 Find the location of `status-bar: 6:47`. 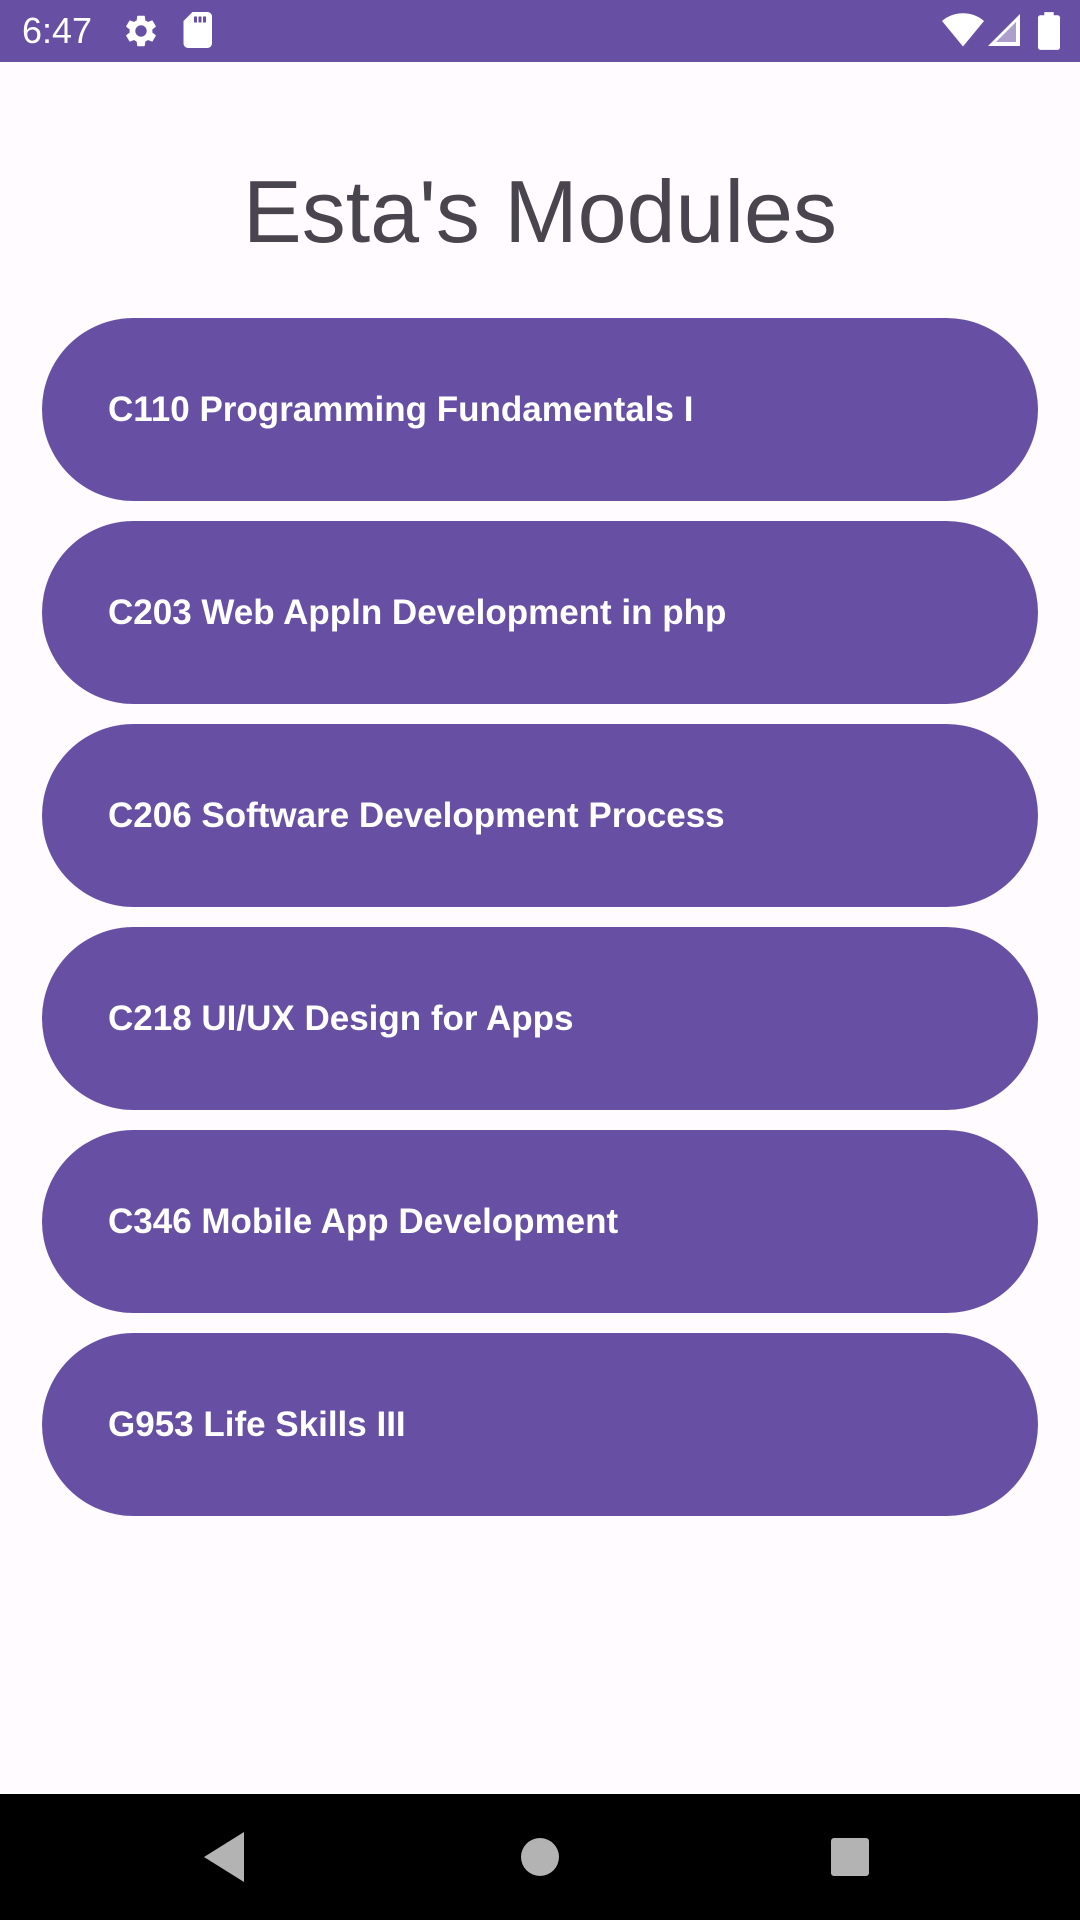

status-bar: 6:47 is located at coordinates (540, 31).